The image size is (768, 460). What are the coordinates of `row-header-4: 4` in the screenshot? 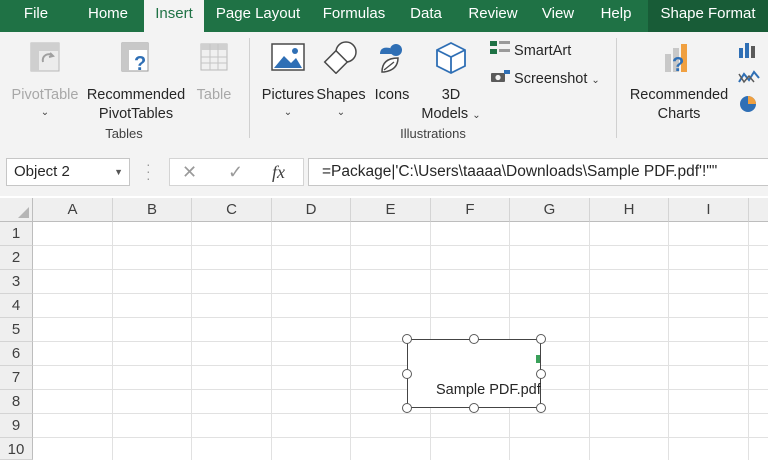 It's located at (16, 306).